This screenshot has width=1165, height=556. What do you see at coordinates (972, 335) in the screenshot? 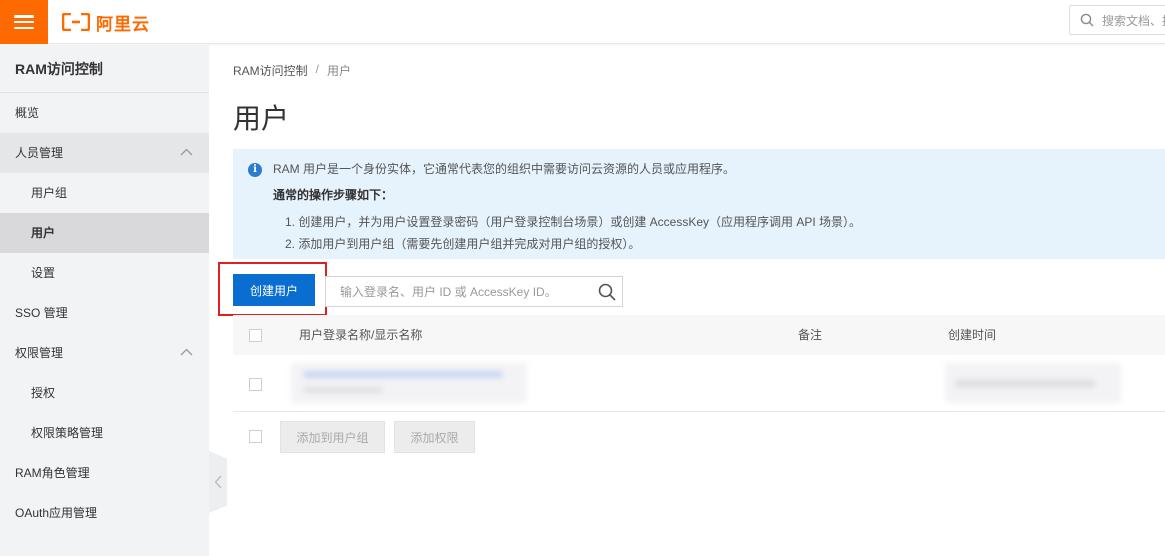
I see `column-header-created: 创建时间` at bounding box center [972, 335].